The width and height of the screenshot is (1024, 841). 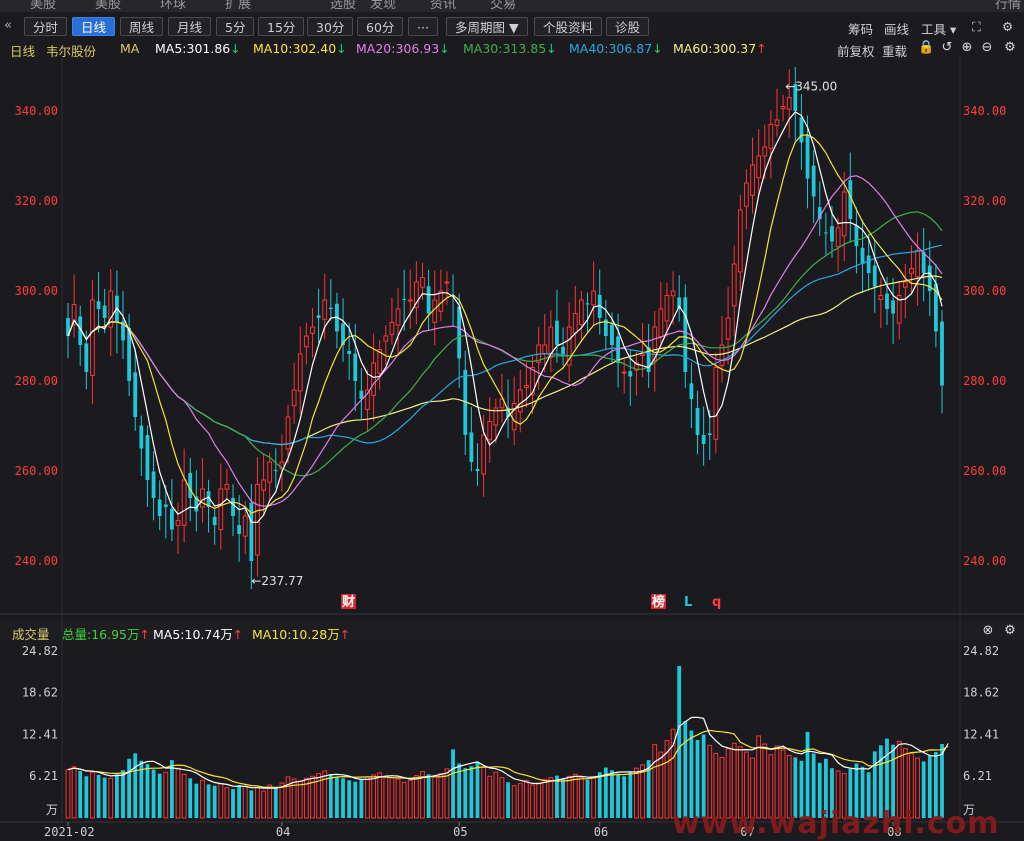 What do you see at coordinates (977, 776) in the screenshot?
I see `volume-tick-right: 6.21` at bounding box center [977, 776].